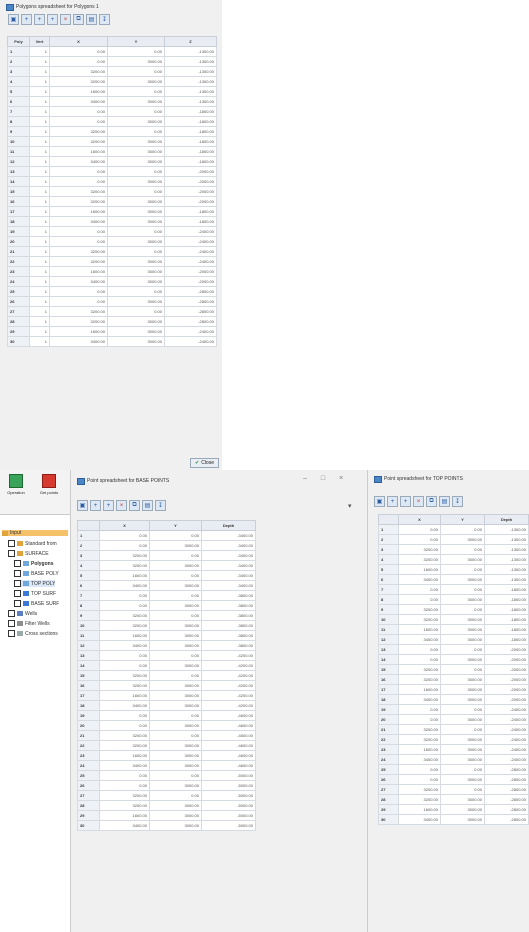 This screenshot has height=932, width=529. Describe the element at coordinates (166, 775) in the screenshot. I see `table-row: 25 0.00 0.00 -5000.00` at that location.